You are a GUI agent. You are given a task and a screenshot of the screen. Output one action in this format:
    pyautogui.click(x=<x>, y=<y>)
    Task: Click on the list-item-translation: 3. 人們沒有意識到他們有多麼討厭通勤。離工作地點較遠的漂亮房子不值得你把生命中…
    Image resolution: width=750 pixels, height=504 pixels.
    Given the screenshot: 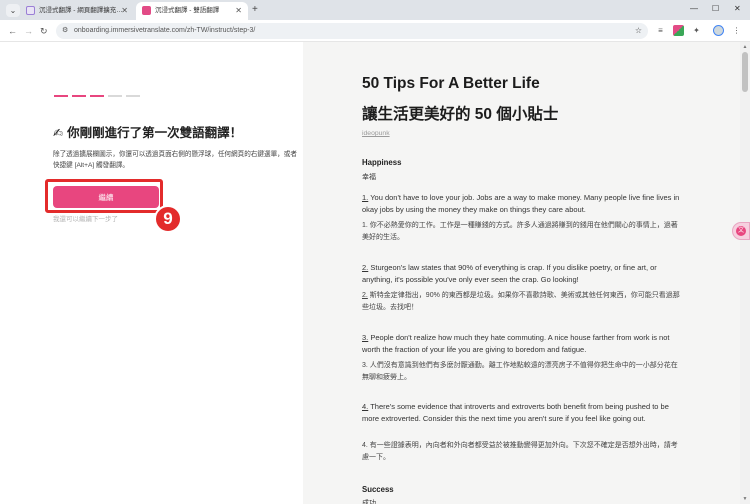 What is the action you would take?
    pyautogui.click(x=523, y=372)
    